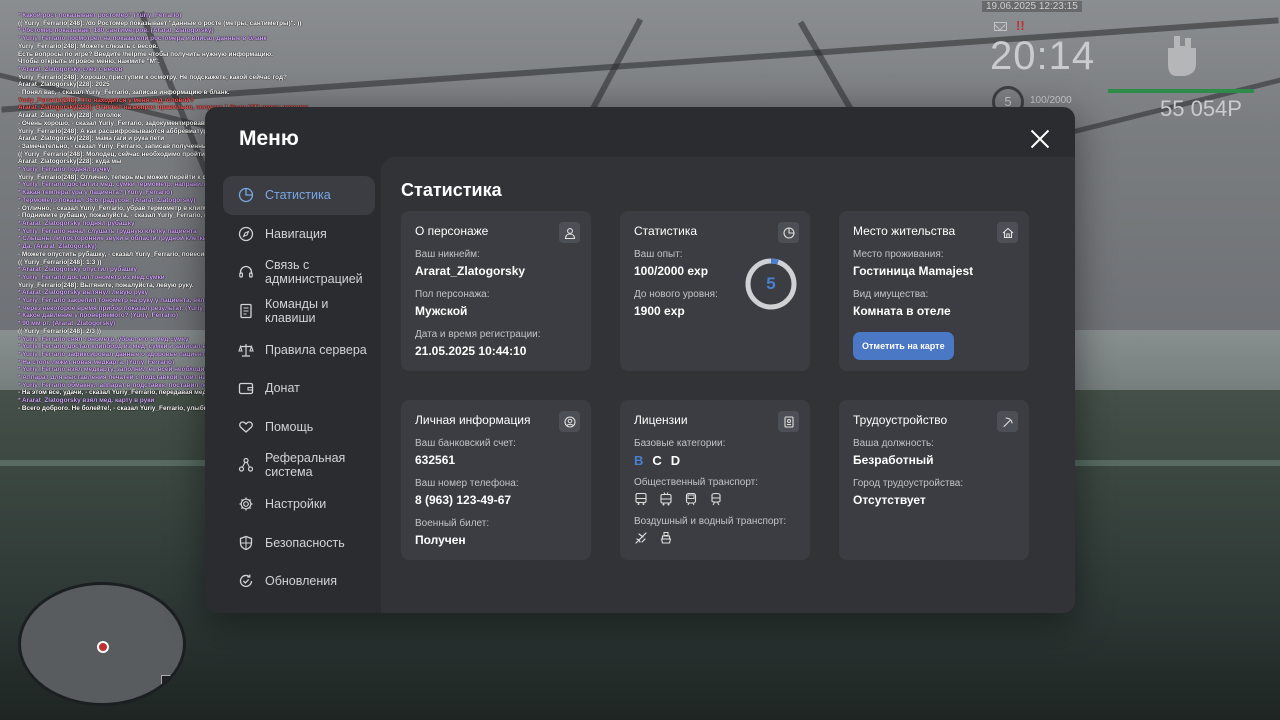  I want to click on ship-icon, so click(666, 538).